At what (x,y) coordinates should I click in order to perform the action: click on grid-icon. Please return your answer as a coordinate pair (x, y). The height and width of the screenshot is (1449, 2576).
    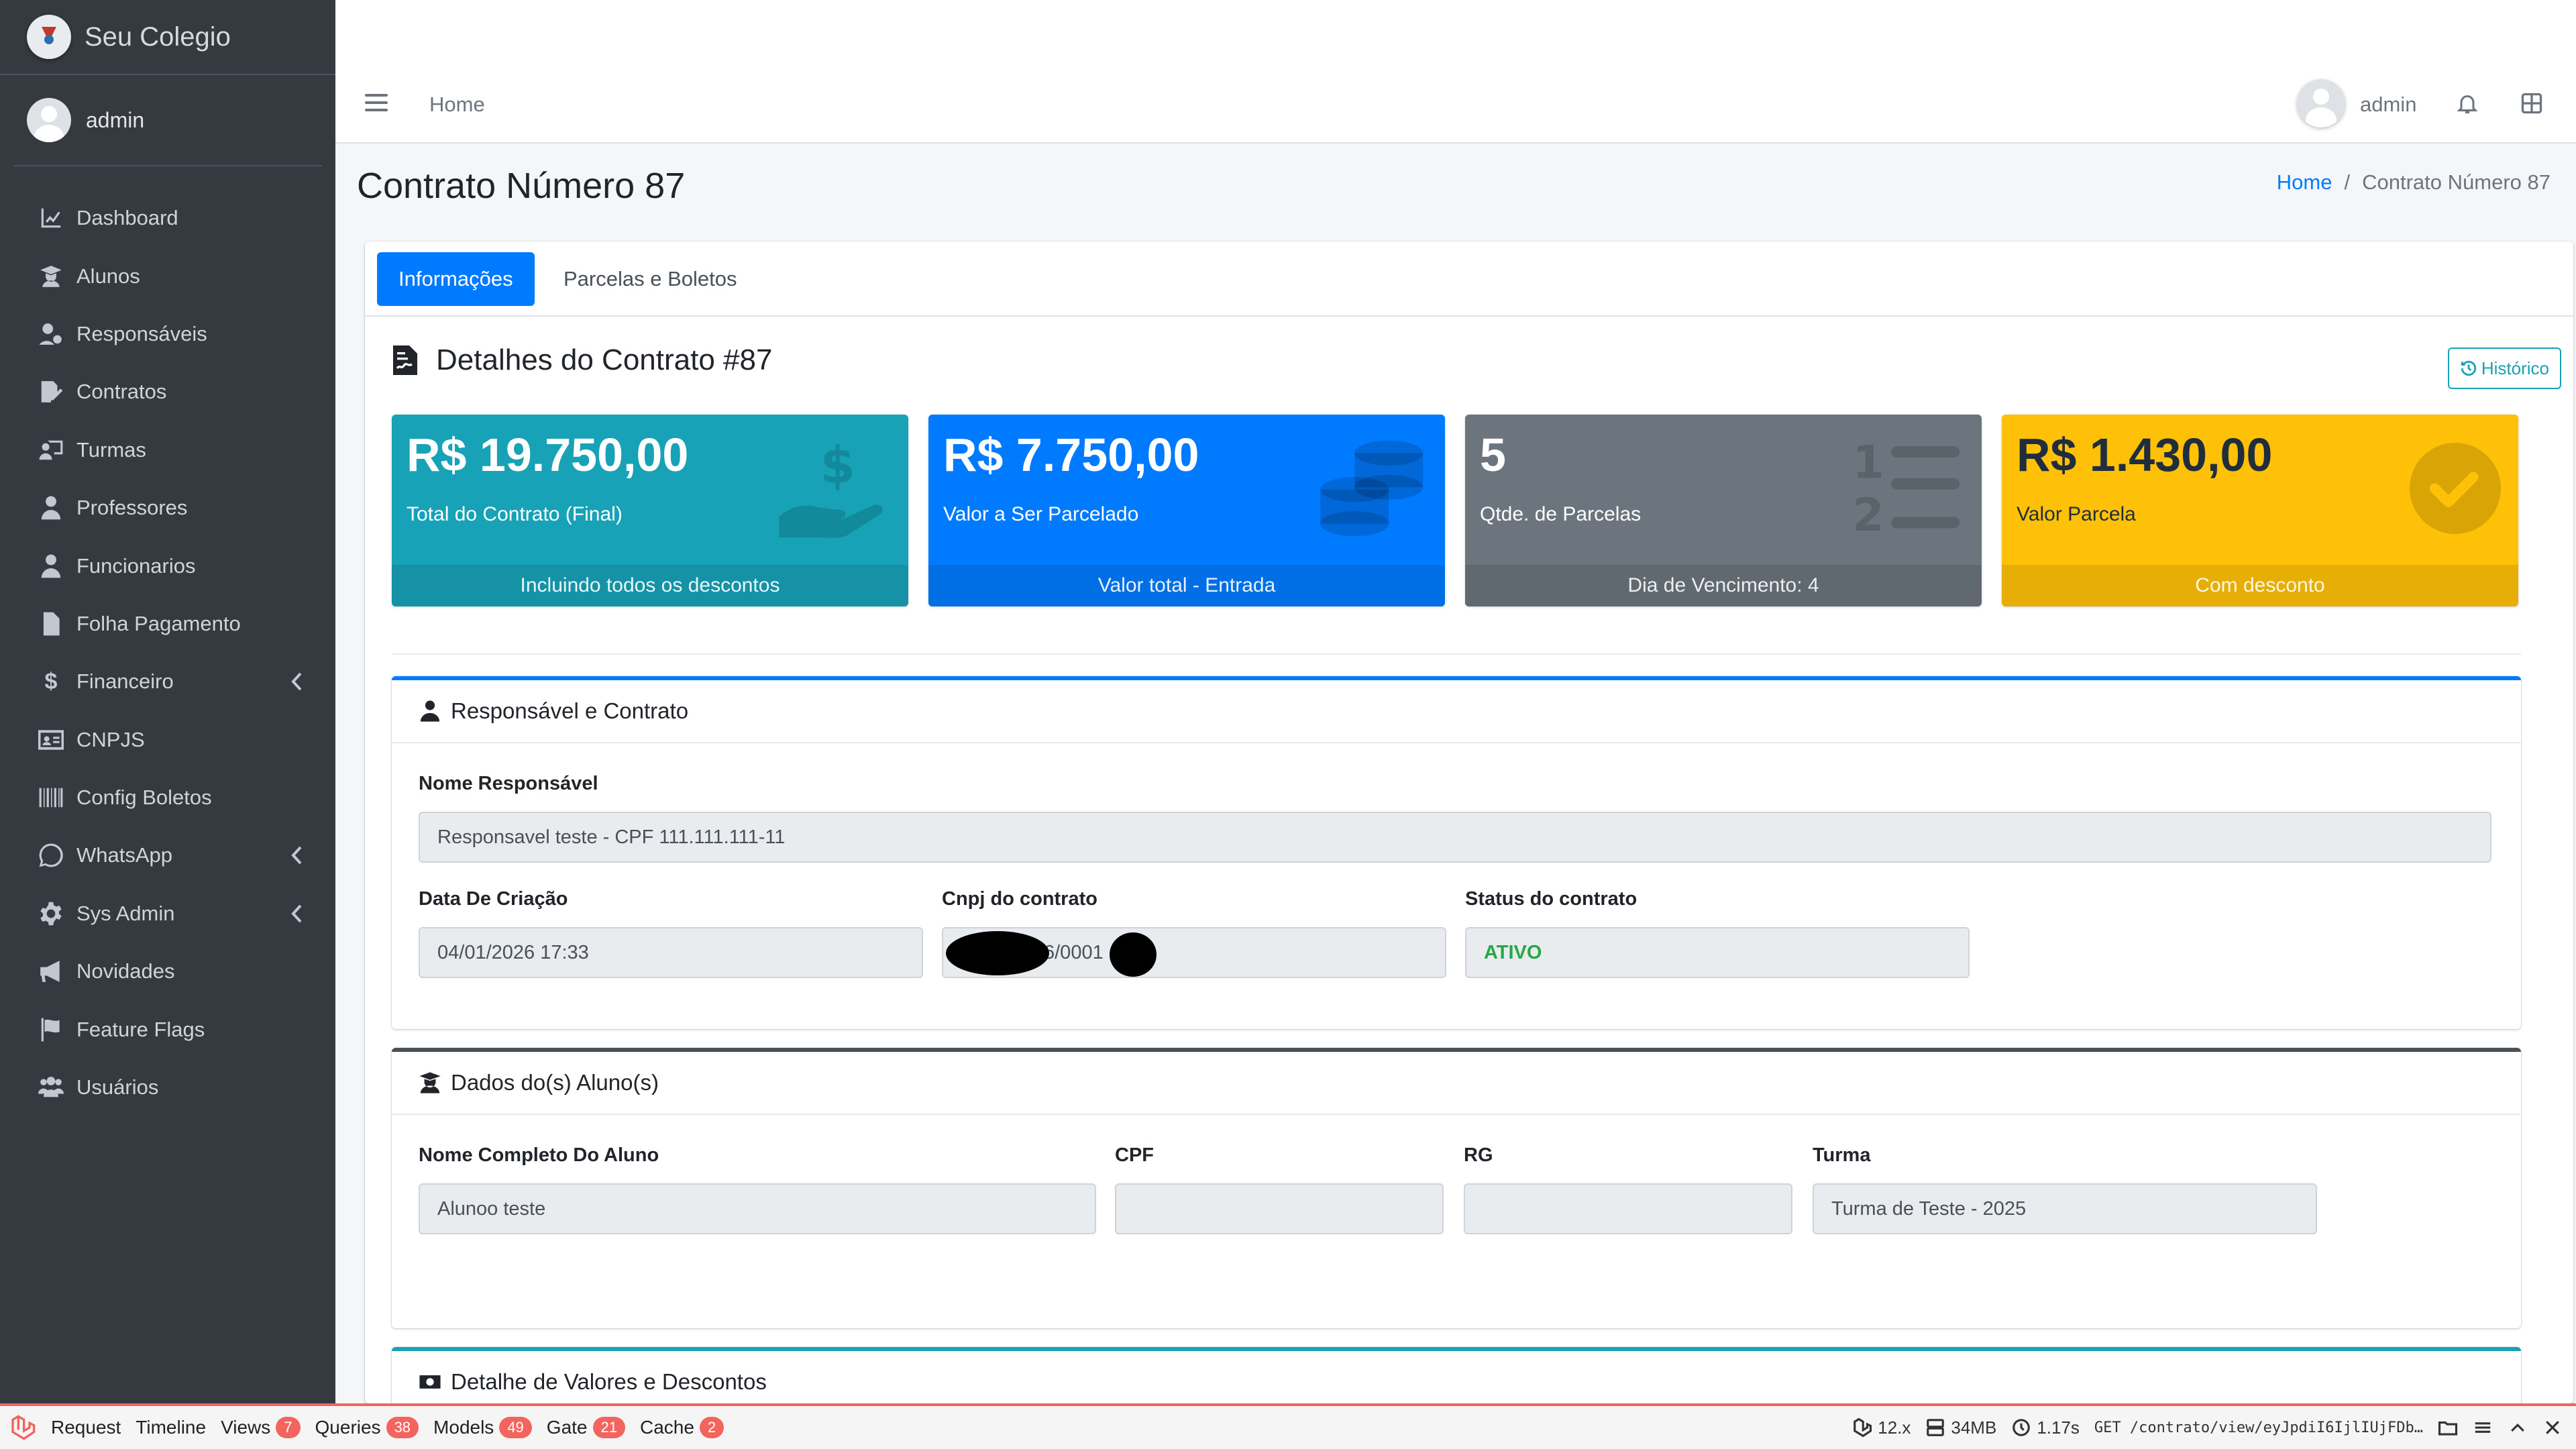
    Looking at the image, I should click on (2532, 103).